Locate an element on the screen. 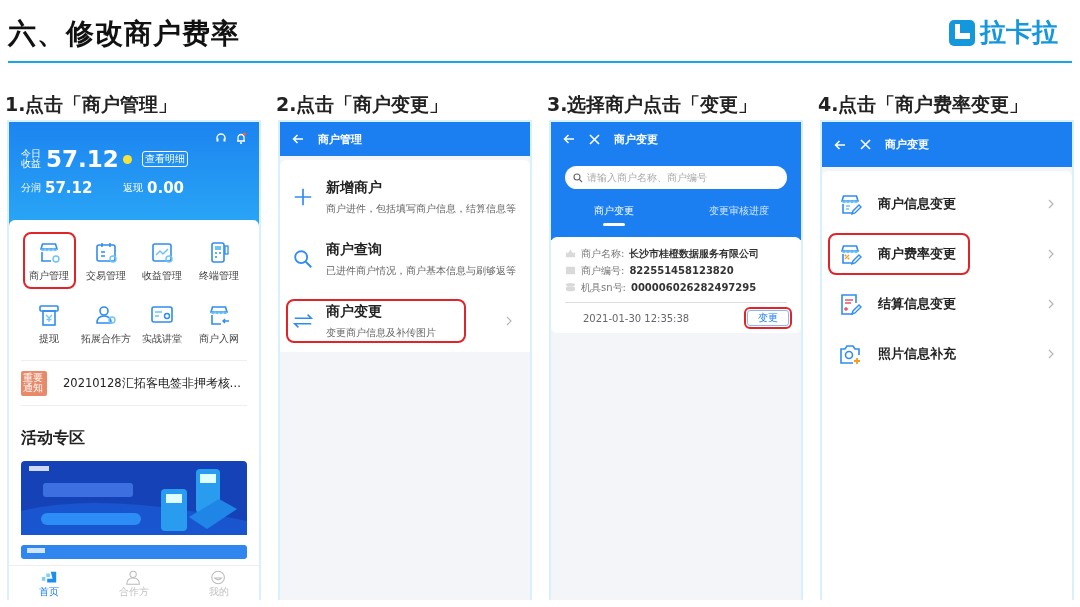 Image resolution: width=1080 pixels, height=607 pixels. menu-item: 照片信息补充 is located at coordinates (947, 354).